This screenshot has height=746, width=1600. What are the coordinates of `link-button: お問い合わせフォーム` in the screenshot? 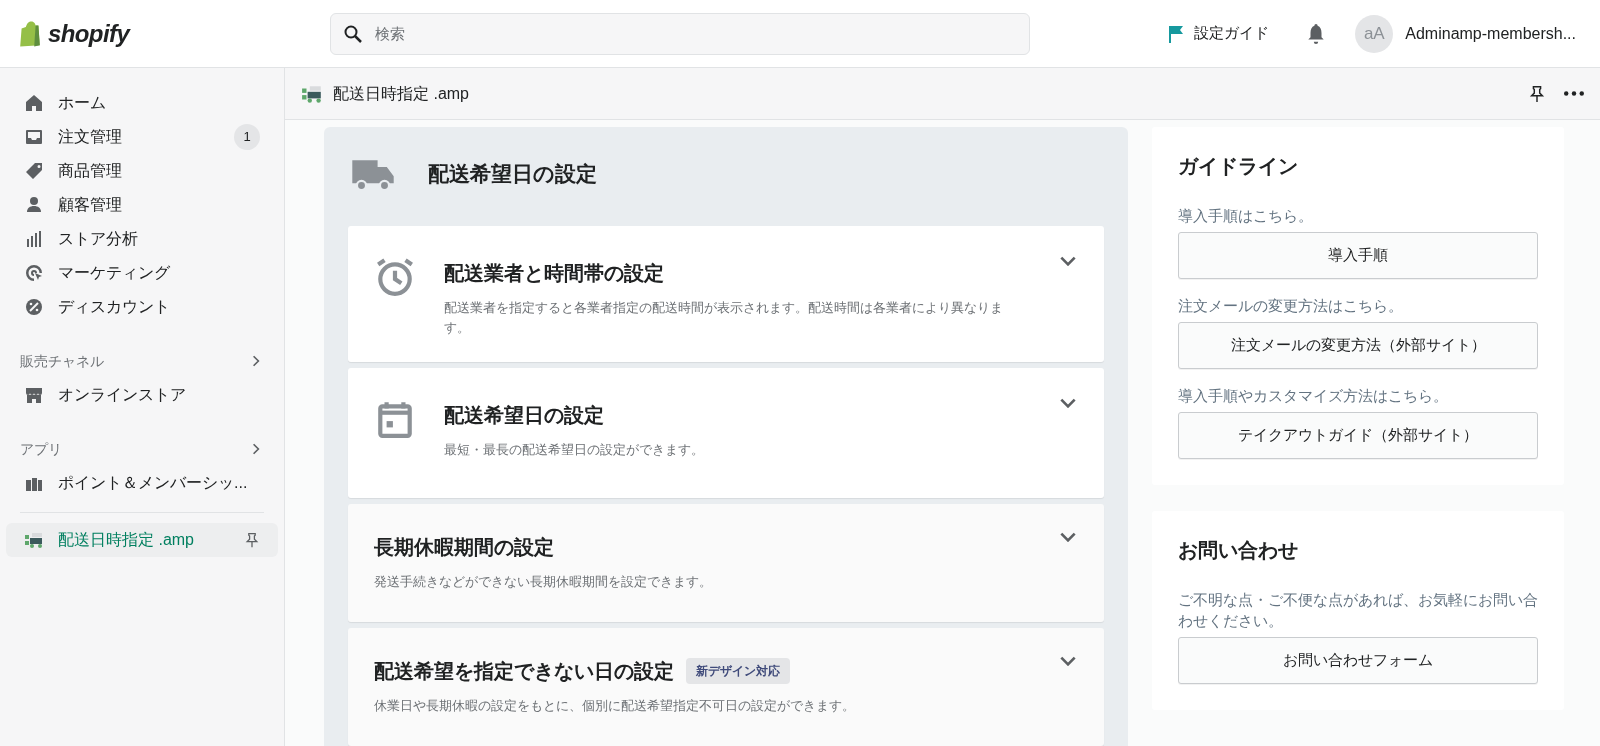 It's located at (1358, 660).